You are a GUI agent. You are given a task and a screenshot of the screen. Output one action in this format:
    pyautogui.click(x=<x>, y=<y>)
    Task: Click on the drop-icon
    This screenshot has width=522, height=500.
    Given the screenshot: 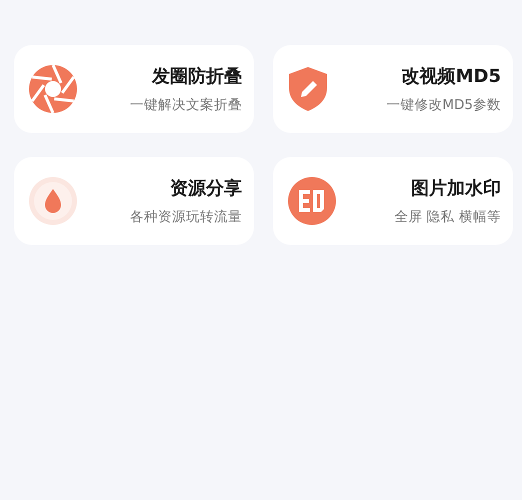 What is the action you would take?
    pyautogui.click(x=53, y=201)
    